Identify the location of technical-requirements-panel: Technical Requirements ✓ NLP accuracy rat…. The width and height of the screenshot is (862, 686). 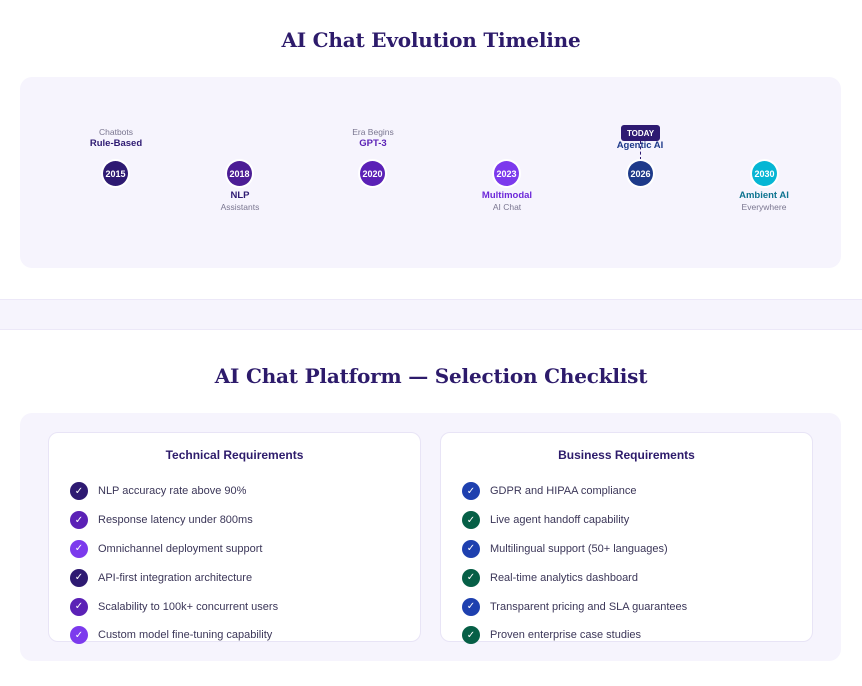
(234, 538).